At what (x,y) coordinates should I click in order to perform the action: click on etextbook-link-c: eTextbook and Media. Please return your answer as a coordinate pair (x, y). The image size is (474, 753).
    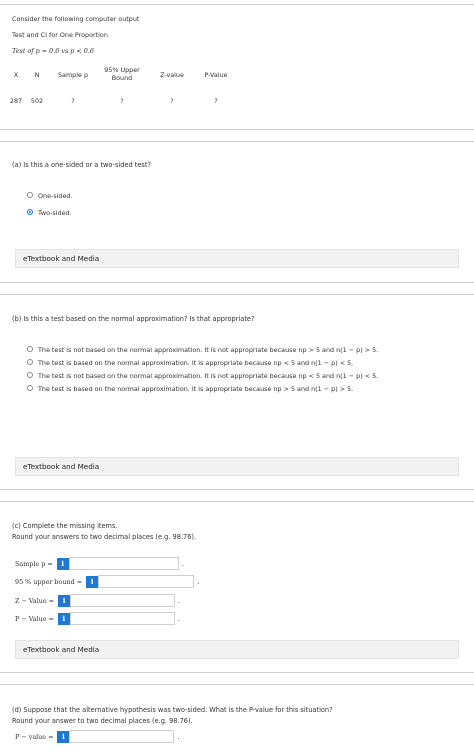
    Looking at the image, I should click on (237, 649).